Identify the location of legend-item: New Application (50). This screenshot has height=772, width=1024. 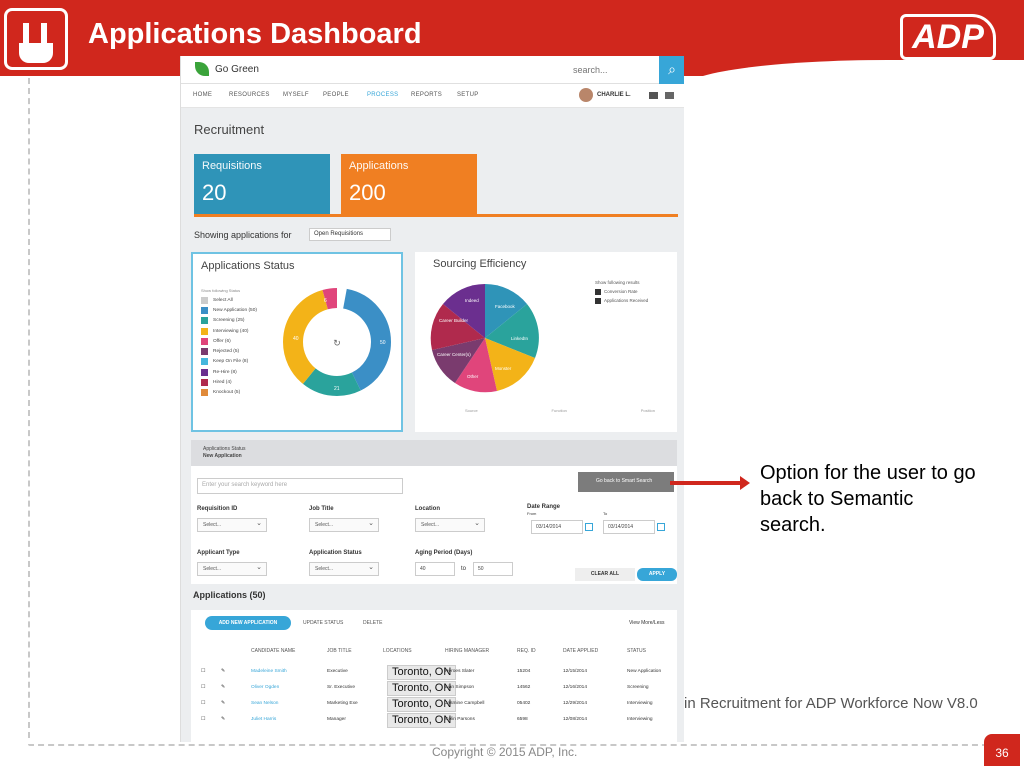
(229, 310).